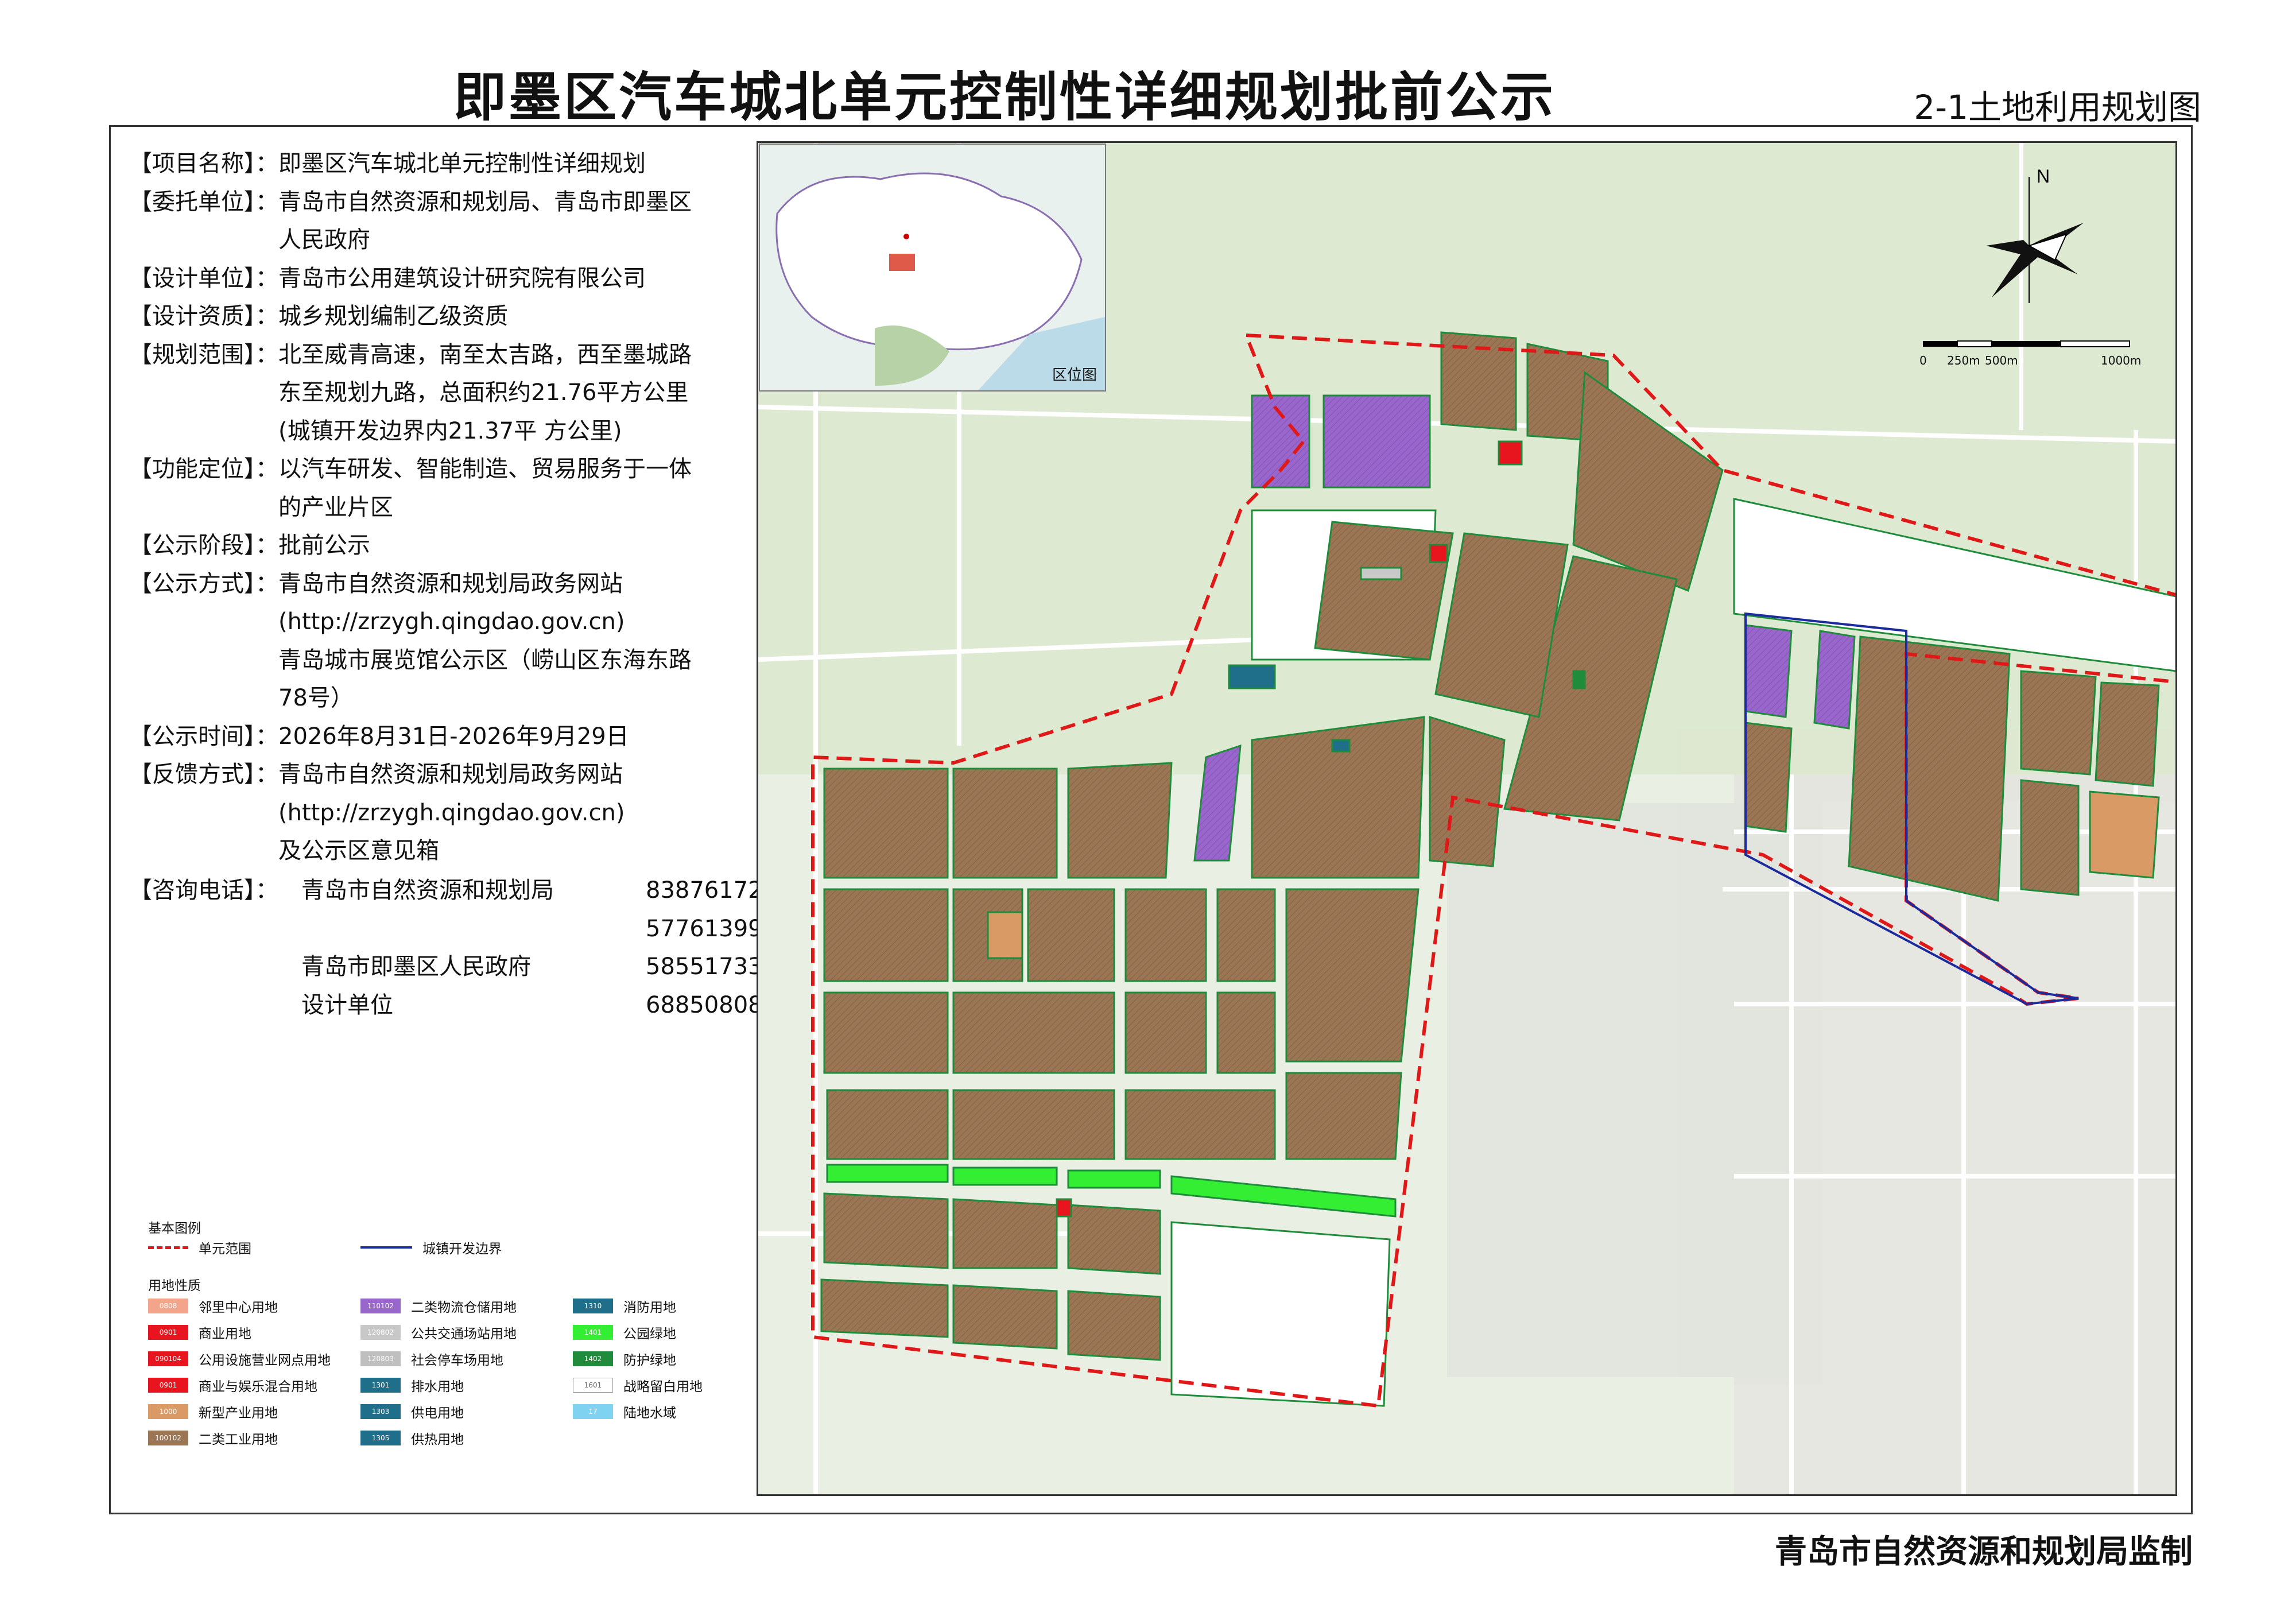  Describe the element at coordinates (2001, 360) in the screenshot. I see `scale-label-500: 500m` at that location.